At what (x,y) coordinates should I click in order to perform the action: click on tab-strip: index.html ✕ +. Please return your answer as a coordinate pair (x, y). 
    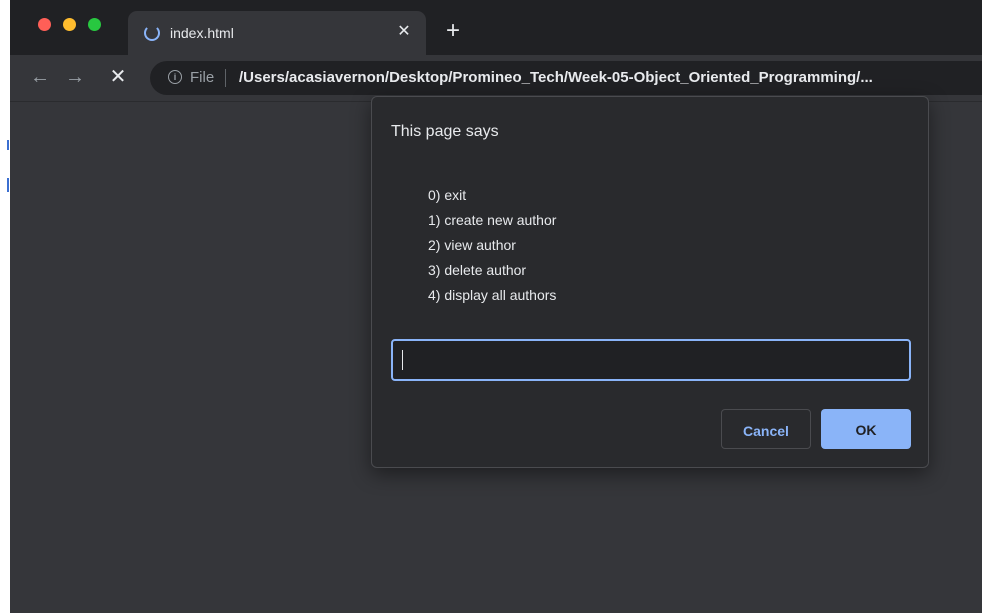
    Looking at the image, I should click on (496, 27).